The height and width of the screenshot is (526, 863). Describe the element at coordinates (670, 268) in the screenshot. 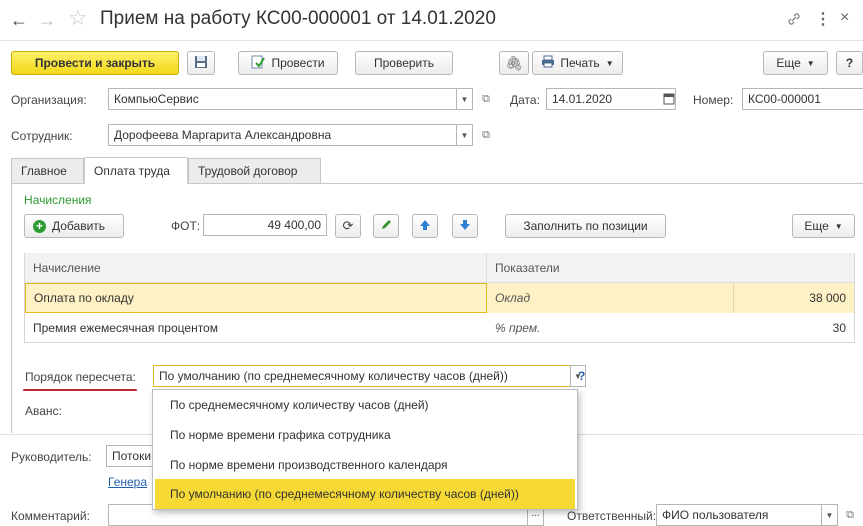

I see `column-header-indicators: Показатели` at that location.